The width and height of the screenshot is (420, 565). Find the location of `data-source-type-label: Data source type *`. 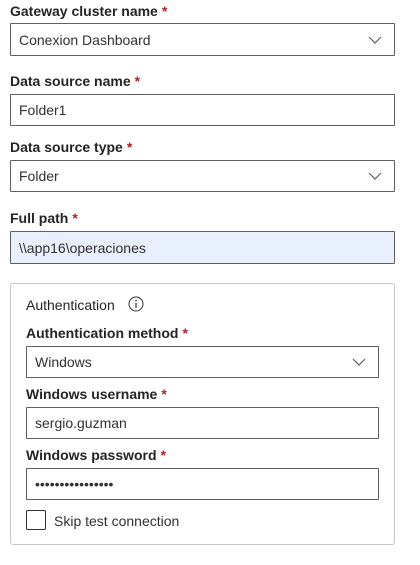

data-source-type-label: Data source type * is located at coordinates (71, 147).